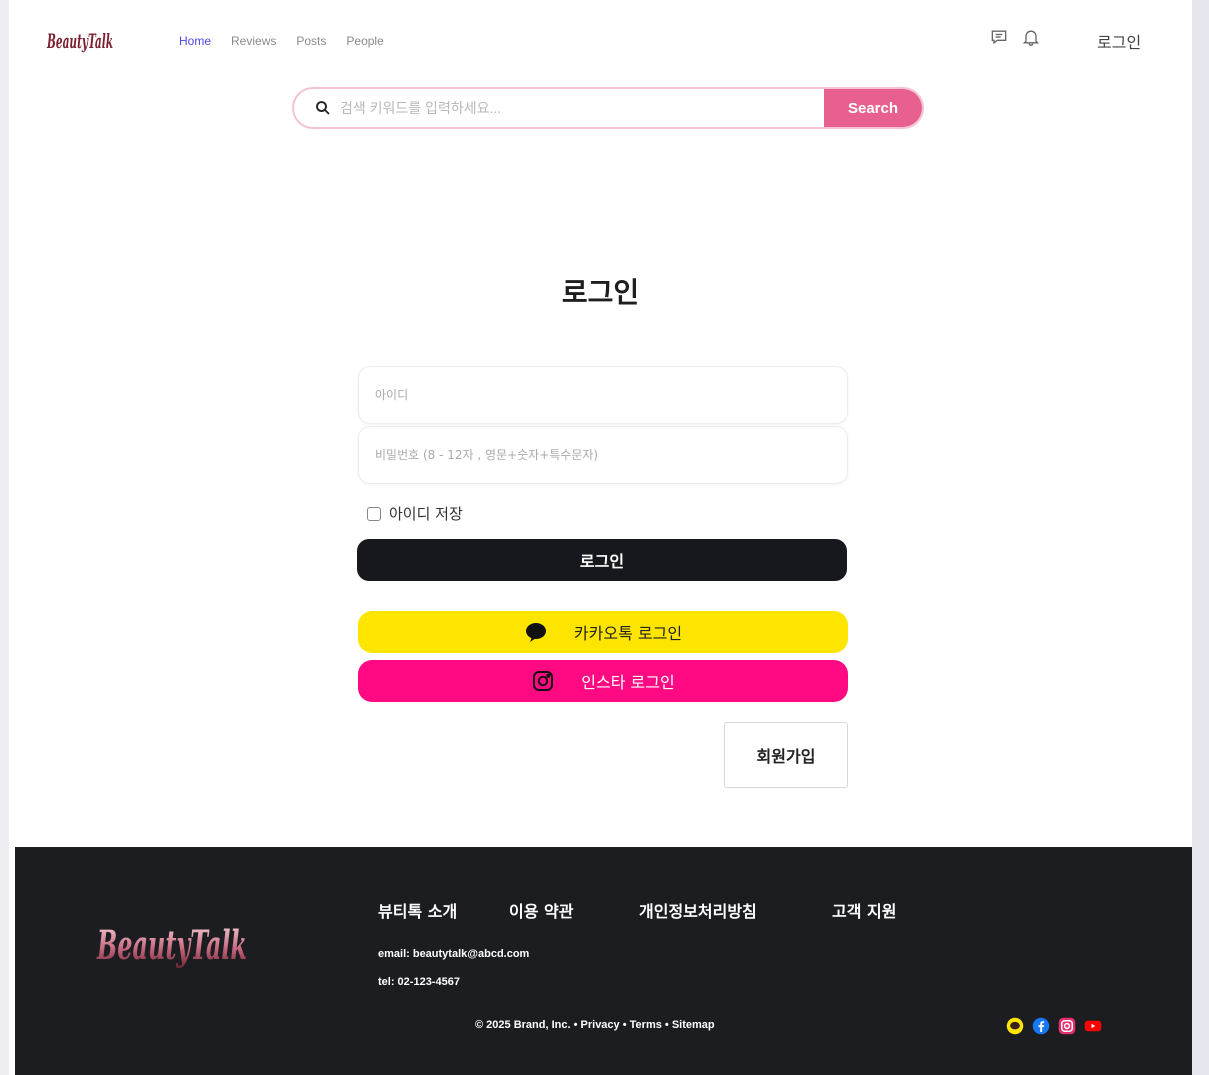  I want to click on youtube-icon, so click(1093, 1026).